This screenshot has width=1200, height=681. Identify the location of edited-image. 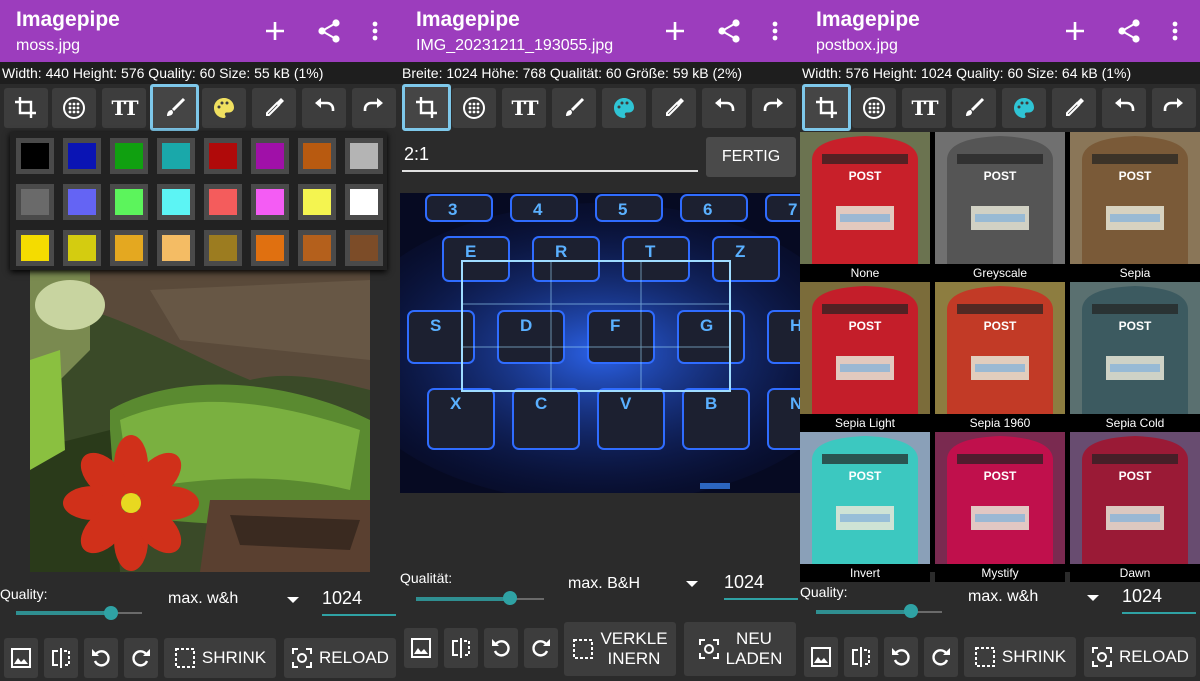
(200, 421).